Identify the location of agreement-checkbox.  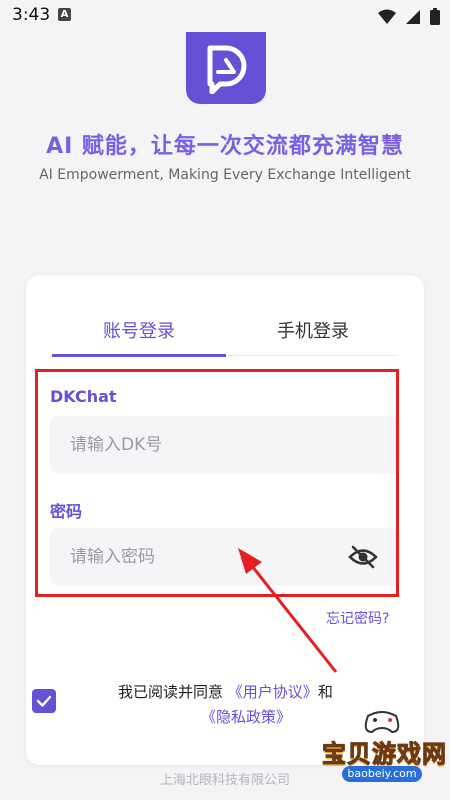
(44, 701).